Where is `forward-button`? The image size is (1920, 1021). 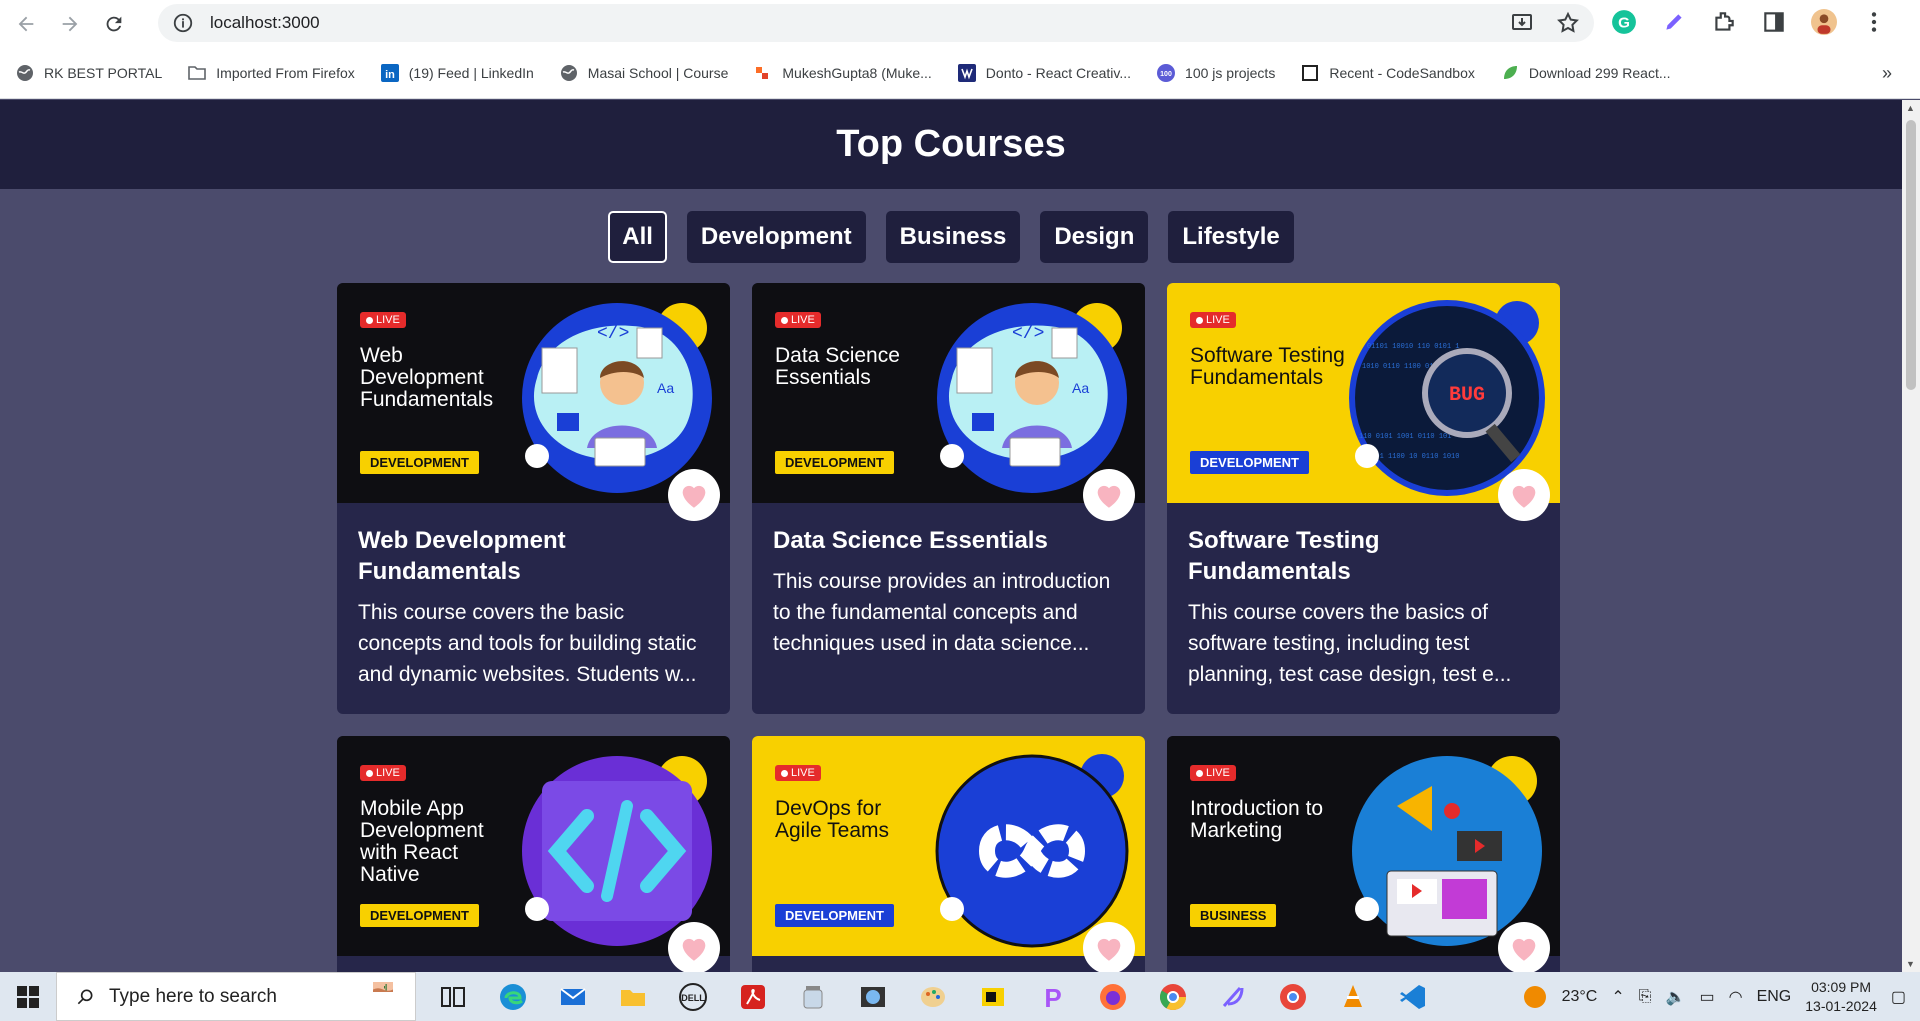
forward-button is located at coordinates (70, 24).